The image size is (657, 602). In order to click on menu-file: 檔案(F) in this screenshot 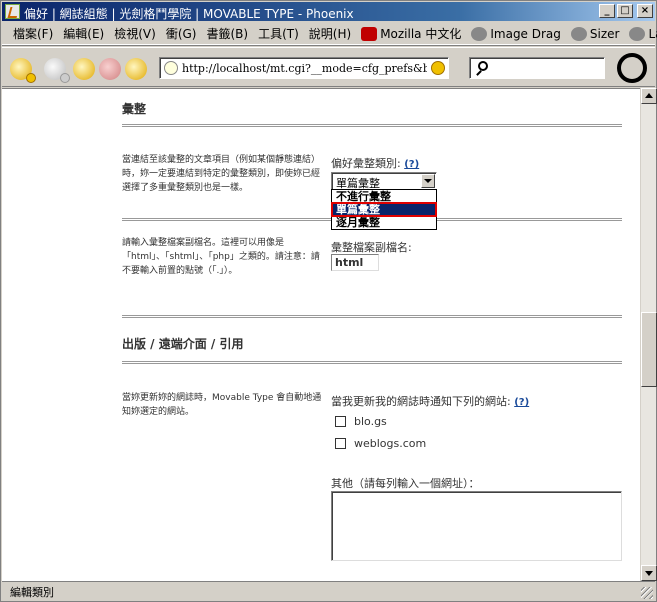, I will do `click(33, 34)`.